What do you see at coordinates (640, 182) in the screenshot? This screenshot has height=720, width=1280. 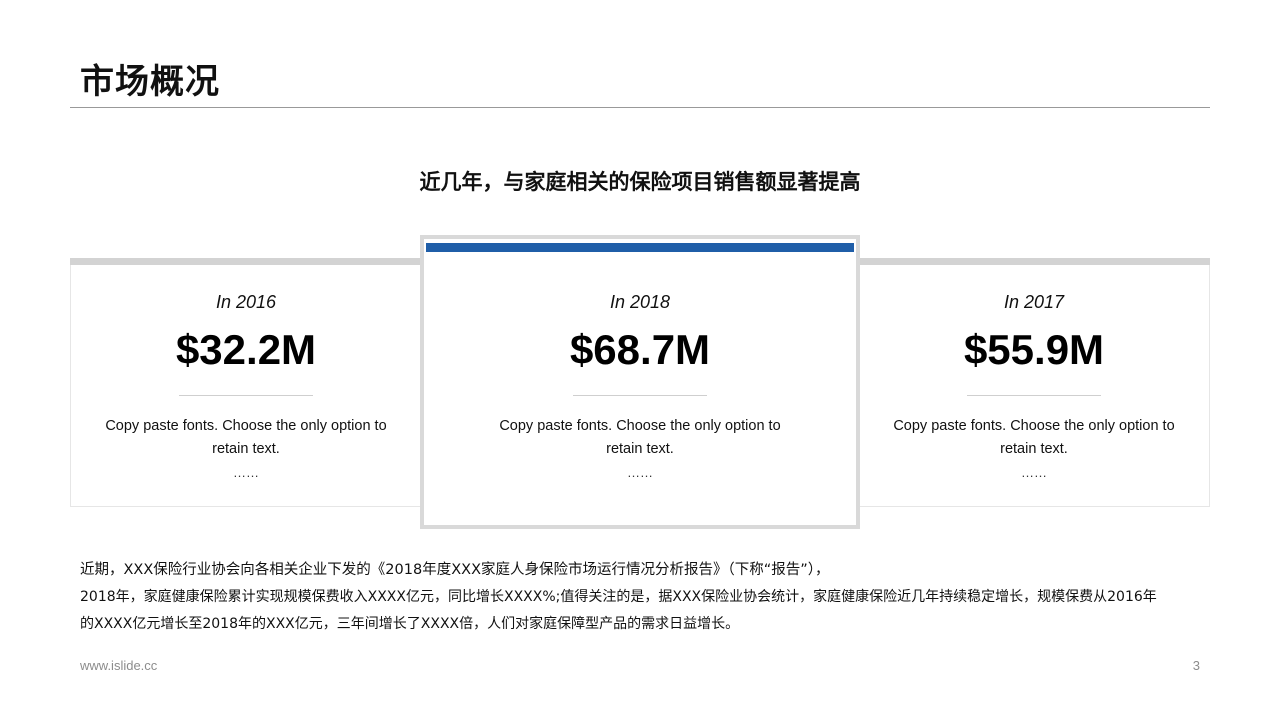 I see `slide-subtitle: 近几年，与家庭相关的保险项目销售额显著提高` at bounding box center [640, 182].